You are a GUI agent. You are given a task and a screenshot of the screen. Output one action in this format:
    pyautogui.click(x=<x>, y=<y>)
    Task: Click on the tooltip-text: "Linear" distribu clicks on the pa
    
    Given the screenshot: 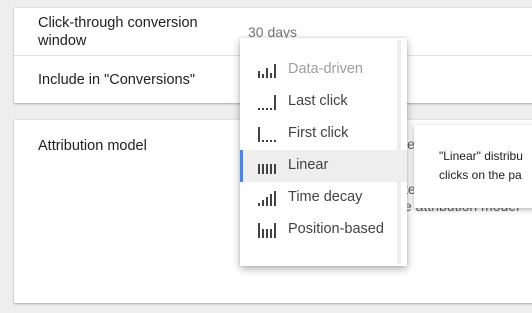 What is the action you would take?
    pyautogui.click(x=485, y=166)
    